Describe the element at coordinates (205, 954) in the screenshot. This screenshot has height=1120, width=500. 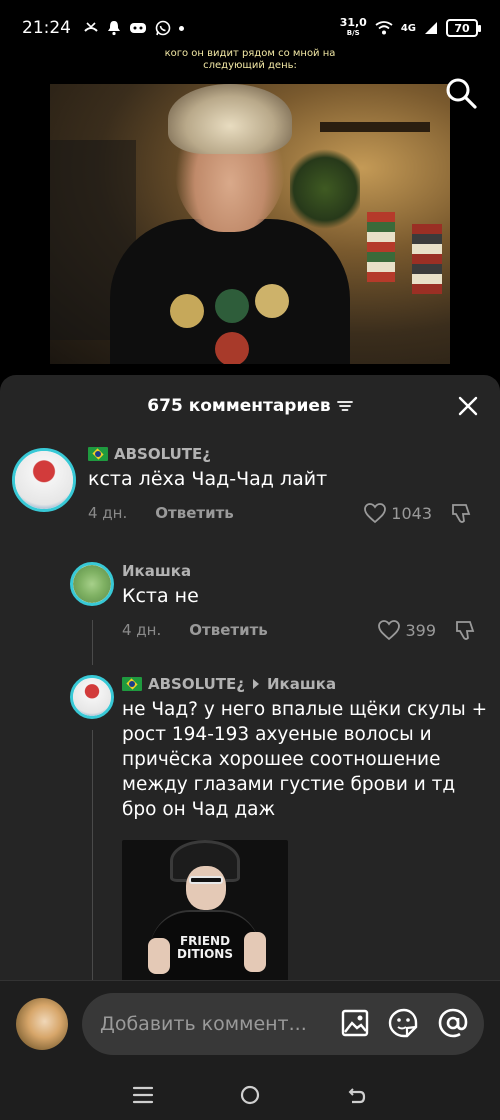
I see `shirt-text-line2: DITIONS` at that location.